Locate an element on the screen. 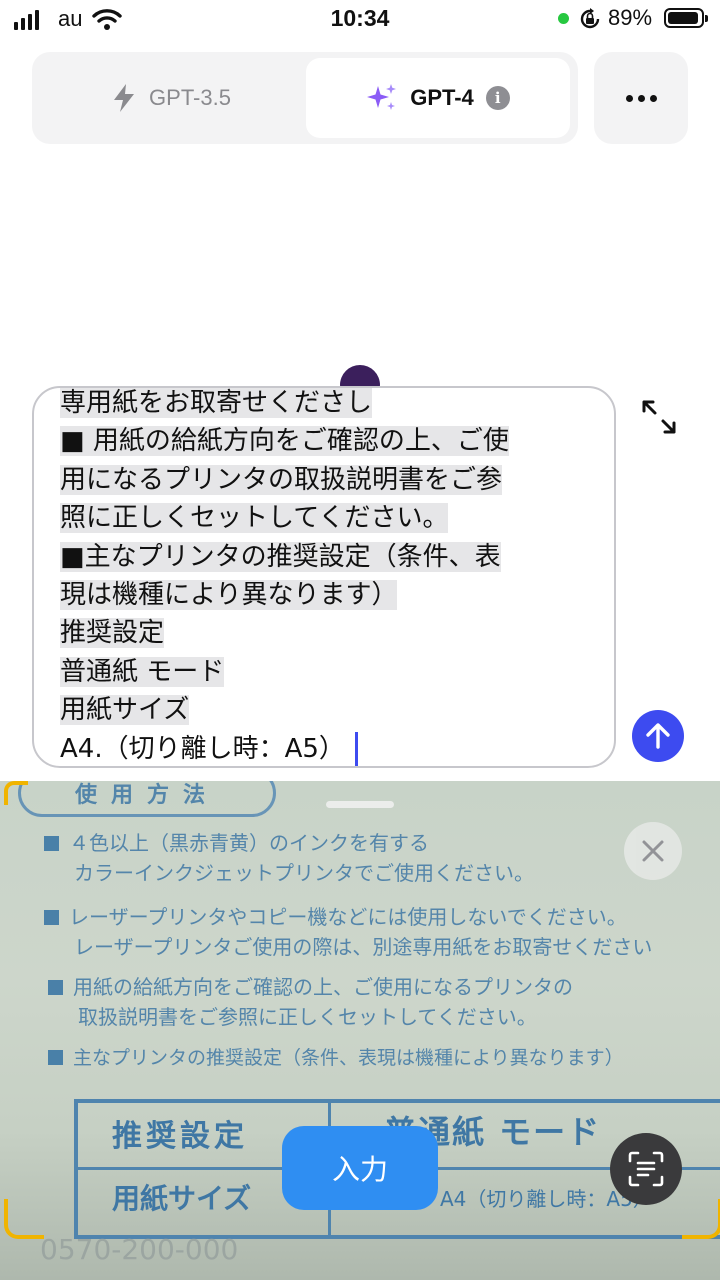 Image resolution: width=720 pixels, height=1280 pixels. sparkle-icon is located at coordinates (382, 97).